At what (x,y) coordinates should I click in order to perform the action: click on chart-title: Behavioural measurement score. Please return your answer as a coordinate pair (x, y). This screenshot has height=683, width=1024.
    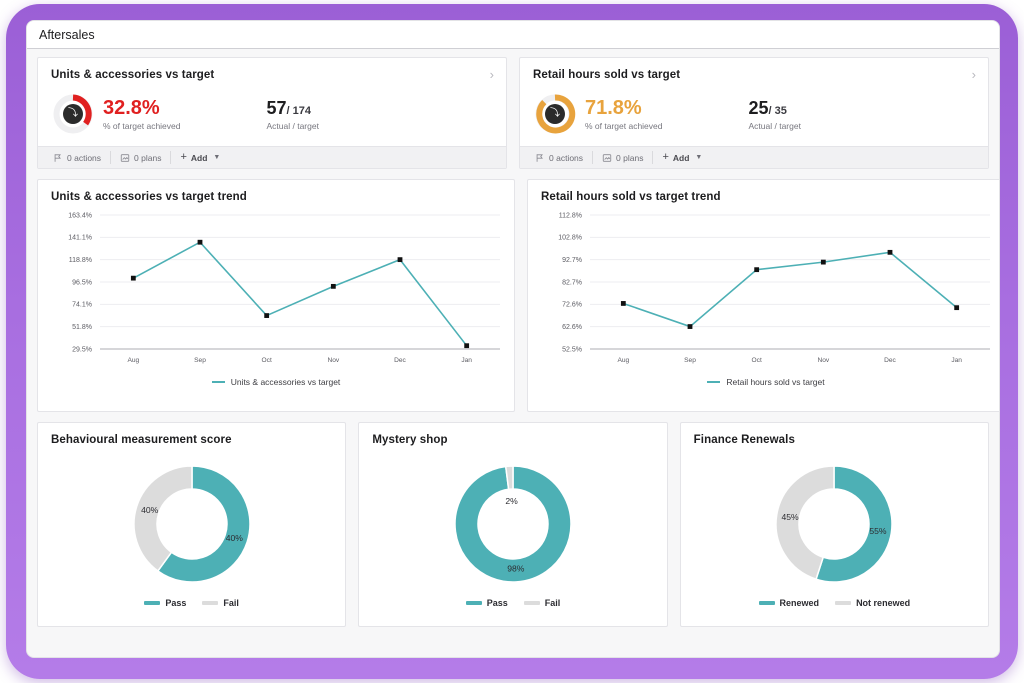
    Looking at the image, I should click on (141, 440).